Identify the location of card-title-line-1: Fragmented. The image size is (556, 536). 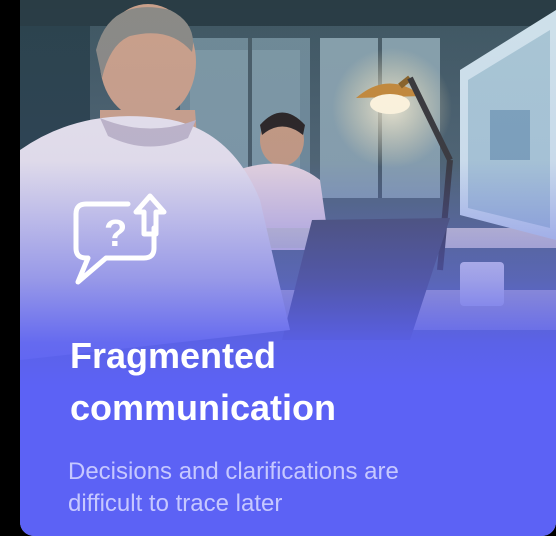
(173, 355).